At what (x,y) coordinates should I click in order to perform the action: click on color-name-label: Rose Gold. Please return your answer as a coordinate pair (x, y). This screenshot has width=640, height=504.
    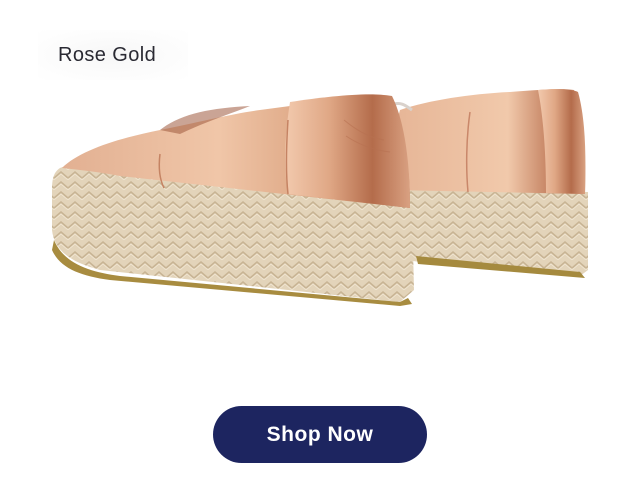
    Looking at the image, I should click on (113, 55).